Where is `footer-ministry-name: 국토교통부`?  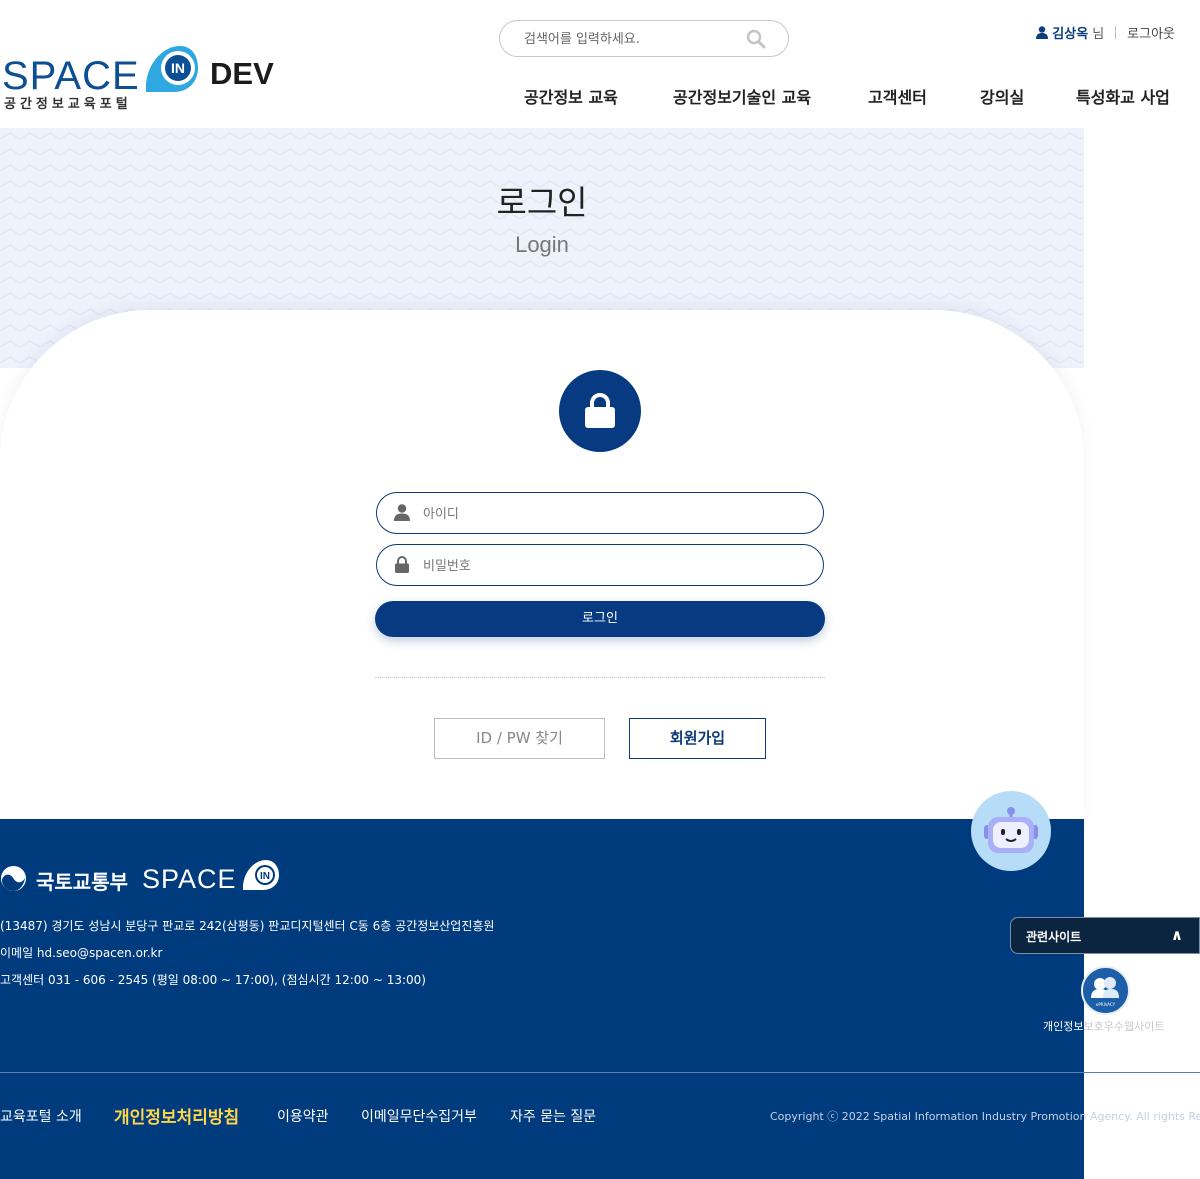 footer-ministry-name: 국토교통부 is located at coordinates (82, 882).